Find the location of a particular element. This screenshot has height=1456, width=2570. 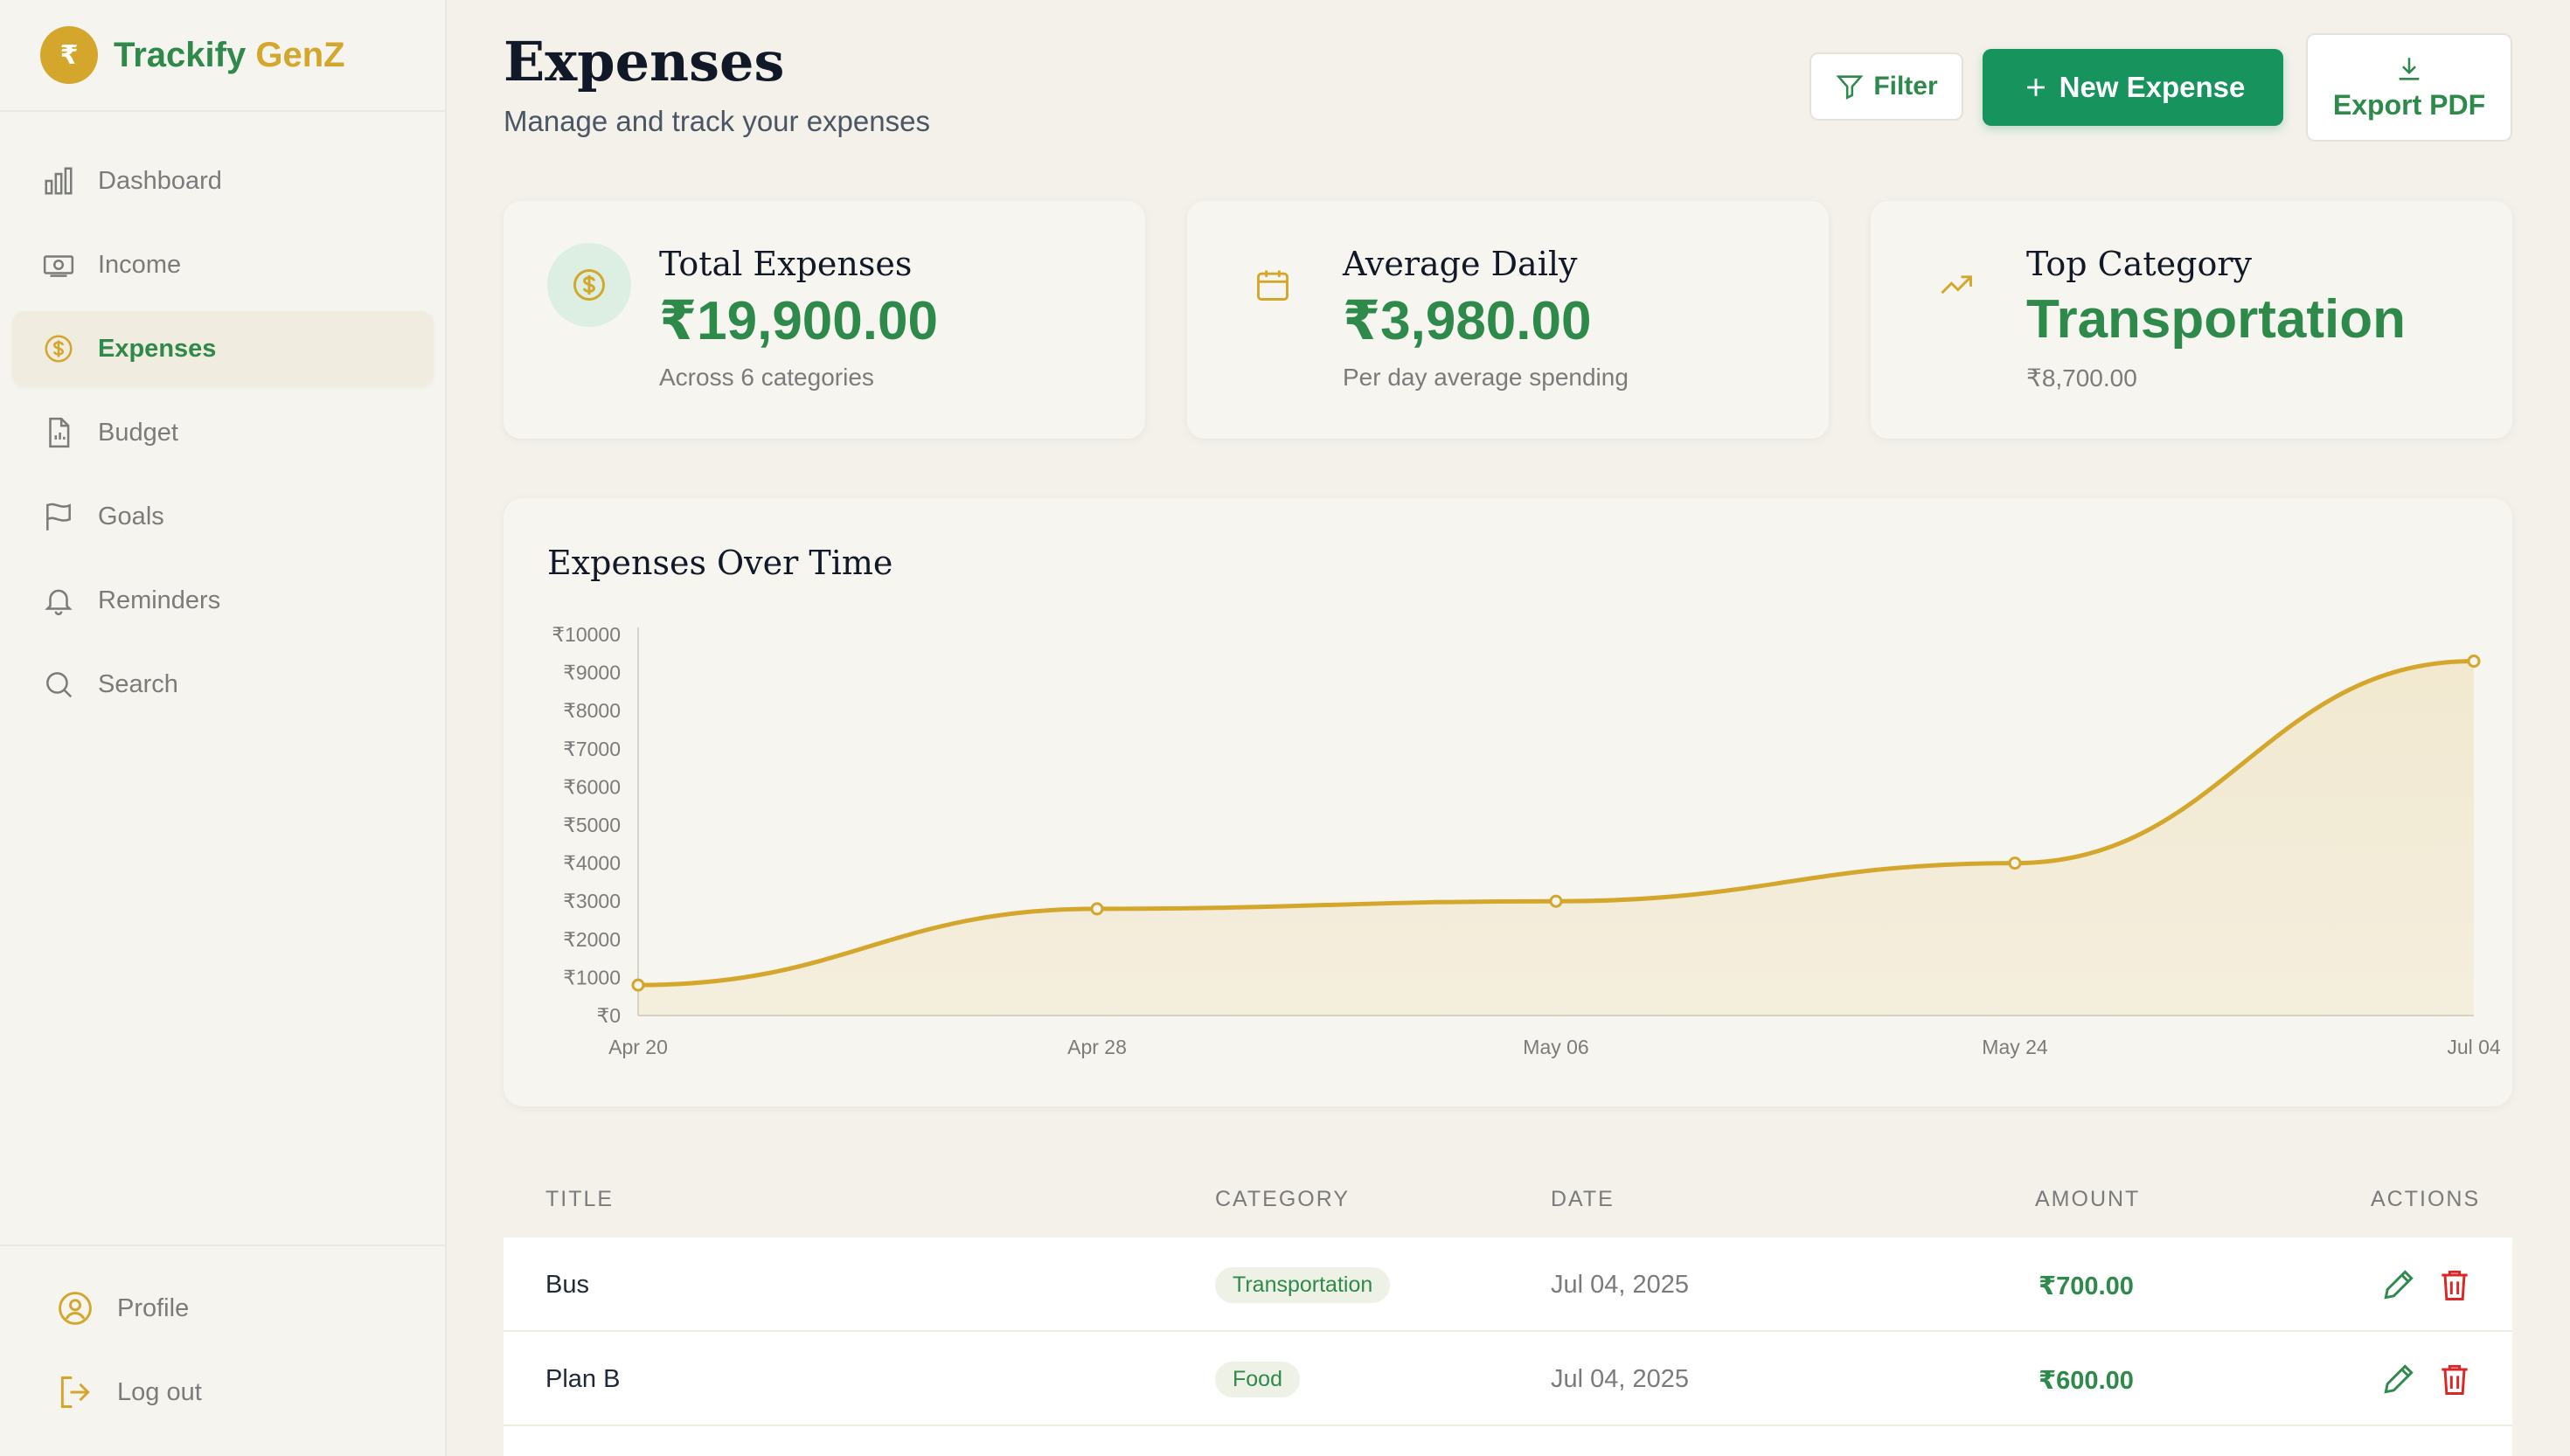

column-header-category: CATEGORY is located at coordinates (1282, 1199).